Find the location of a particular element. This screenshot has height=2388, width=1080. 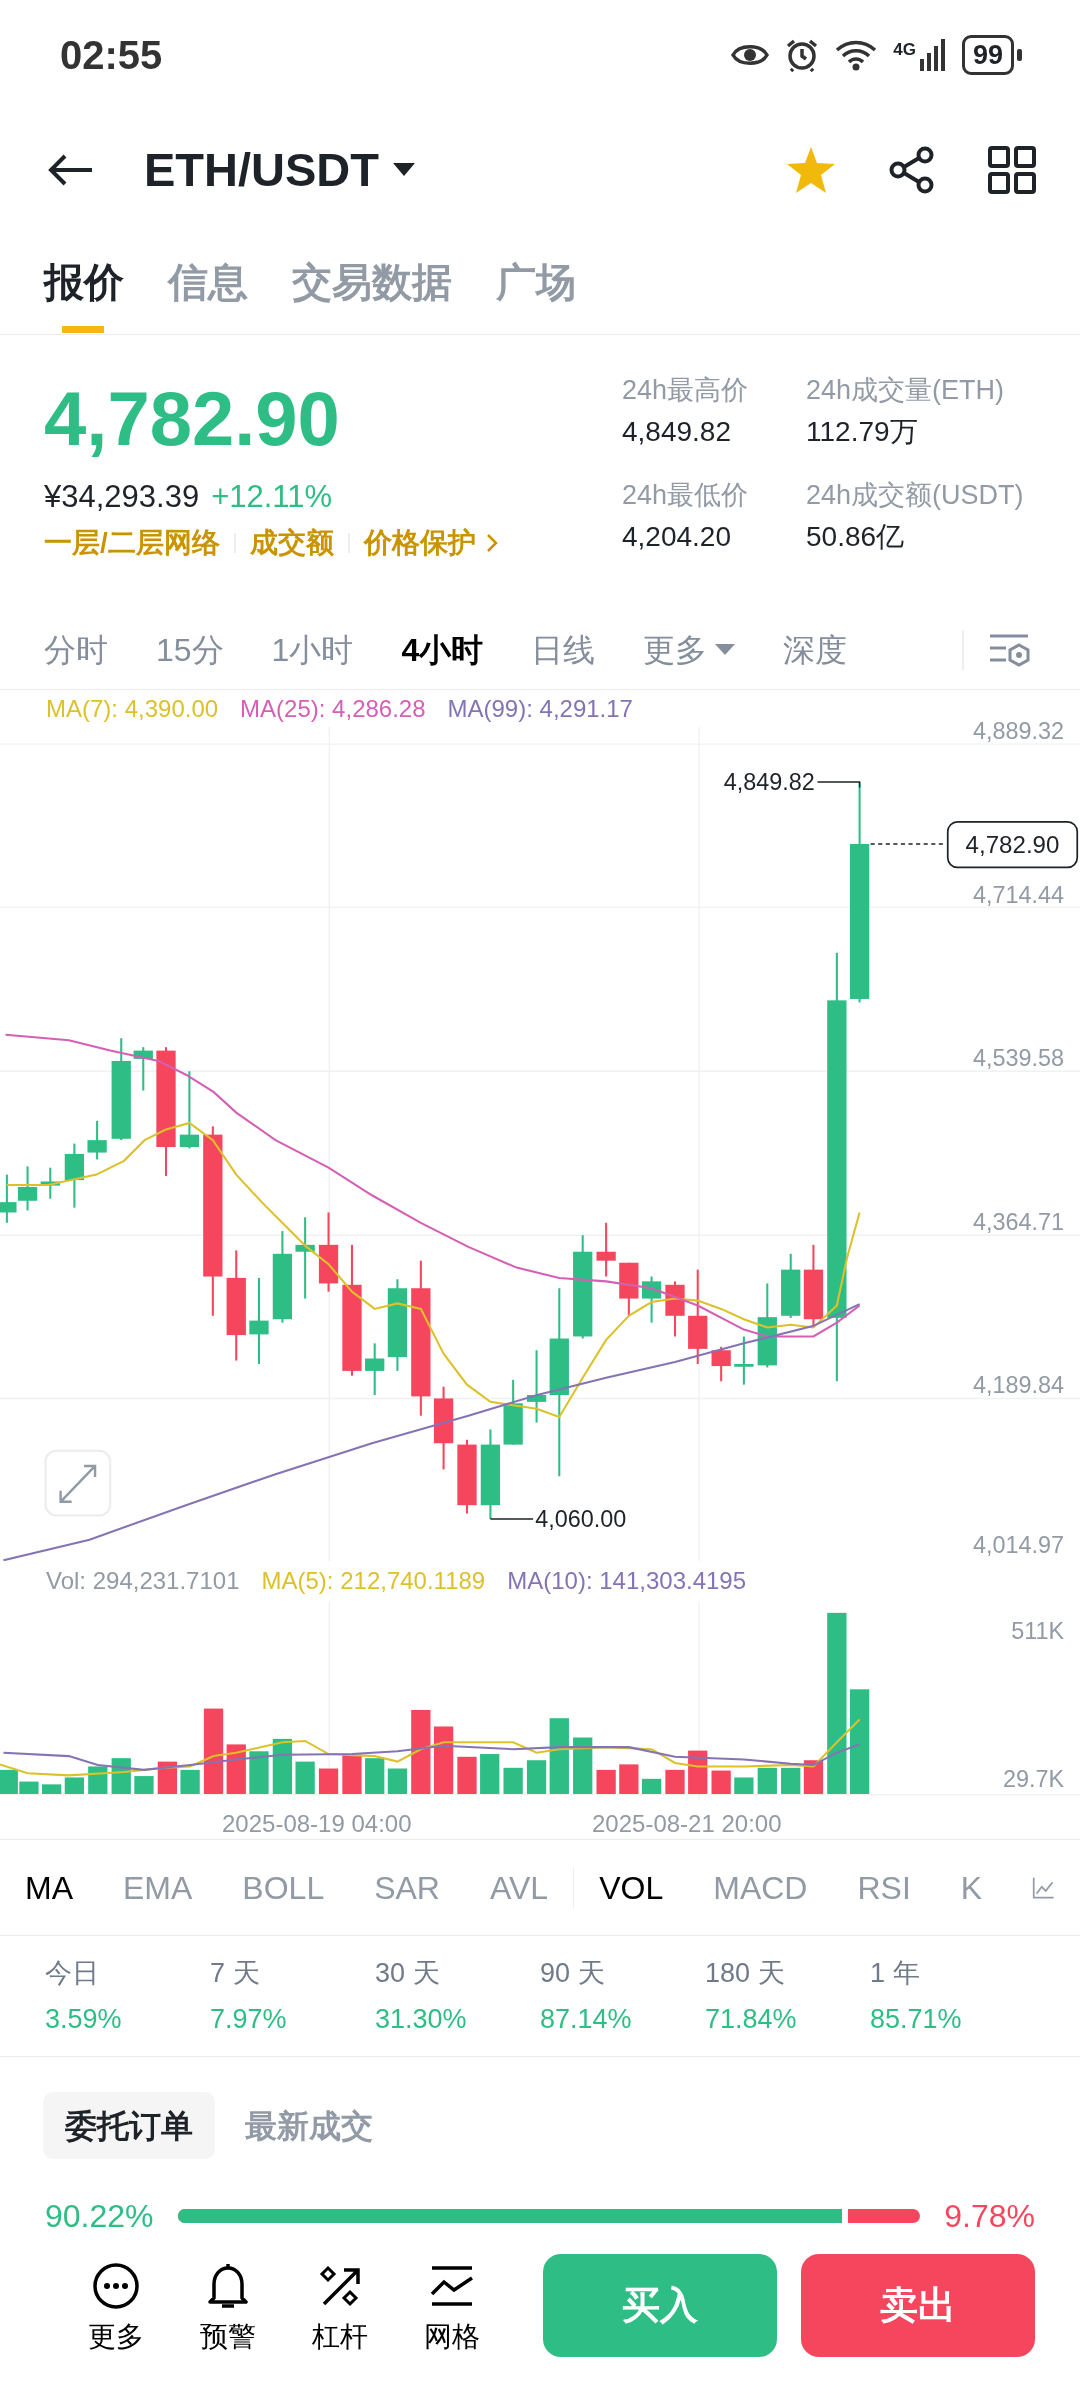

toolbar-button: 更多 is located at coordinates (116, 2306).